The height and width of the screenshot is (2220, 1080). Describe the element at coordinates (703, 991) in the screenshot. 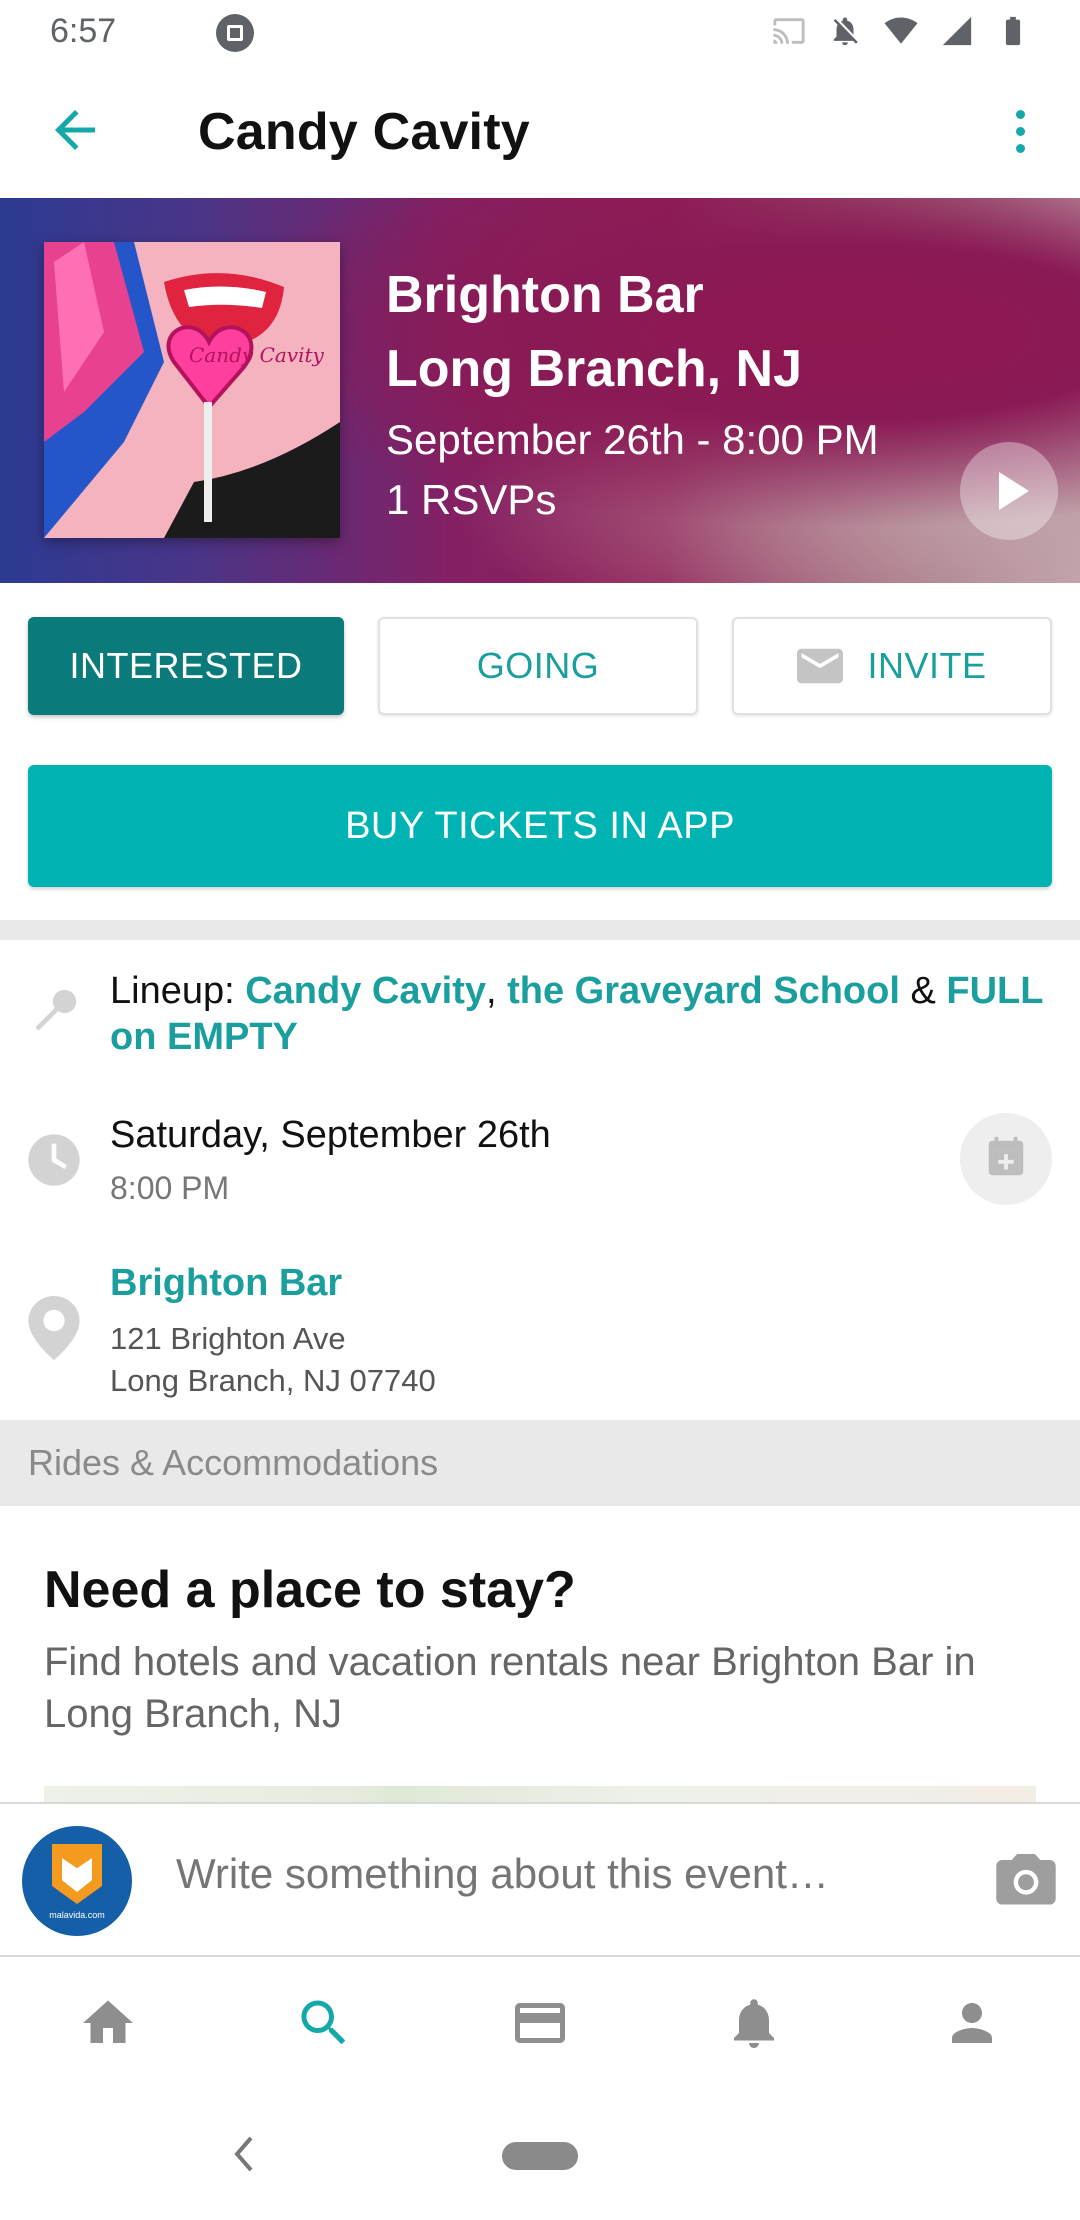

I see `lineup-band-graveyard-school: the Graveyard School` at that location.